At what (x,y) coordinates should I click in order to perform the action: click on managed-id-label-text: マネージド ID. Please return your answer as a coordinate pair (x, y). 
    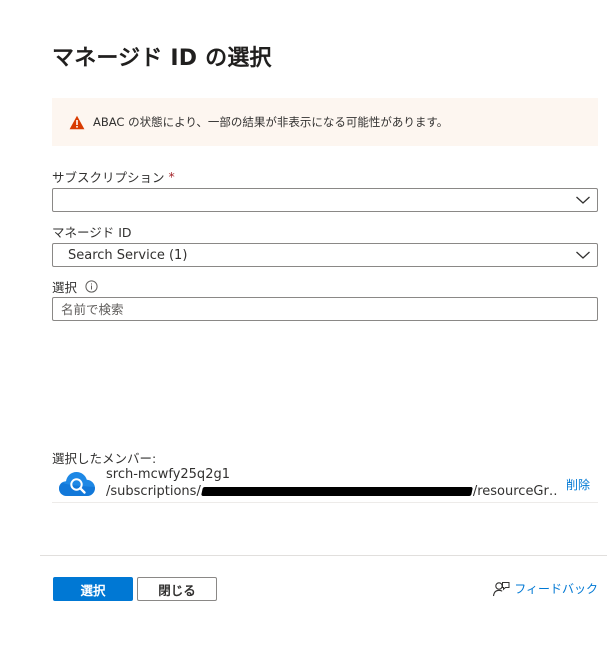
    Looking at the image, I should click on (92, 232).